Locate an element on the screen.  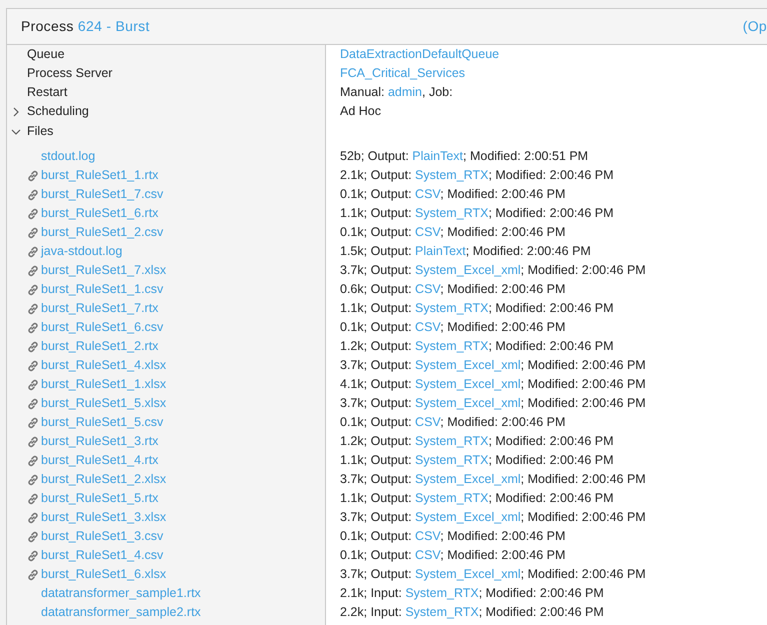
chevron-right-icon is located at coordinates (16, 111).